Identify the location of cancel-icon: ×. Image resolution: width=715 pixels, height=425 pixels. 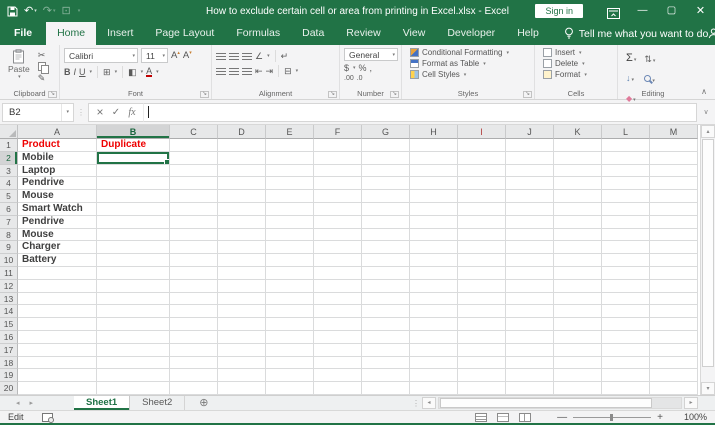
(100, 112).